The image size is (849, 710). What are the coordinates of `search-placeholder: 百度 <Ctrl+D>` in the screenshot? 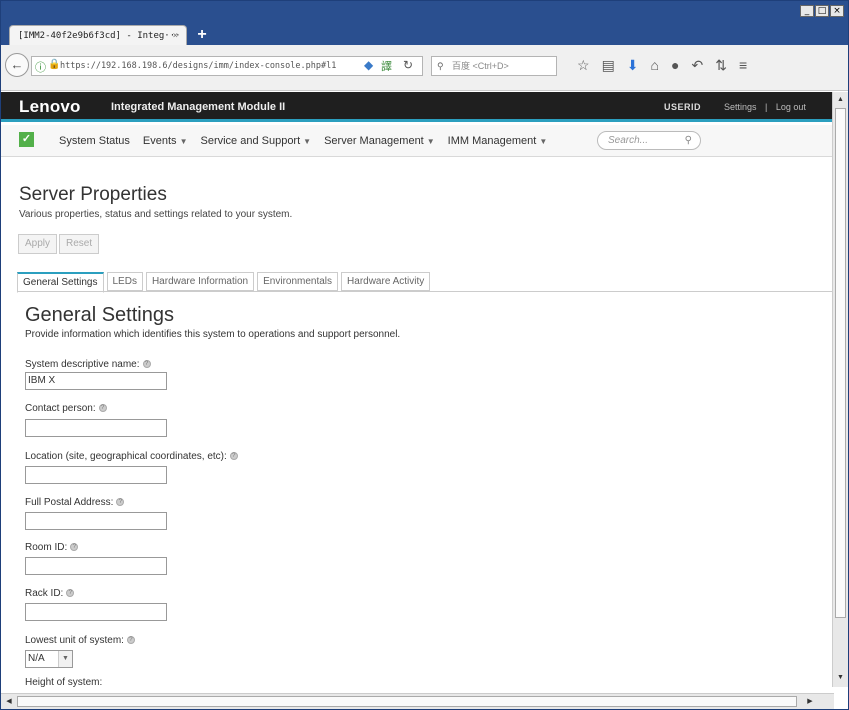 It's located at (480, 66).